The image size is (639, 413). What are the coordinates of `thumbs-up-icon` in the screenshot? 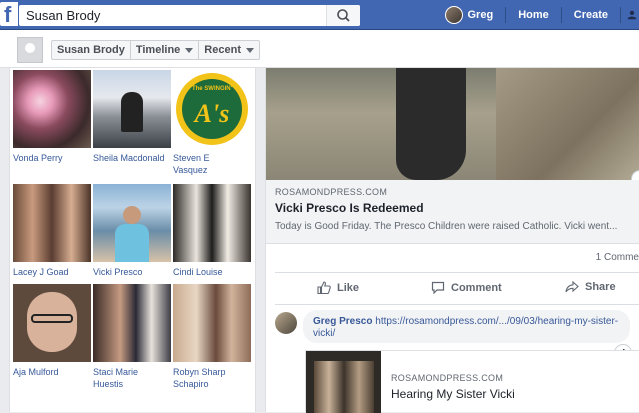 It's located at (324, 287).